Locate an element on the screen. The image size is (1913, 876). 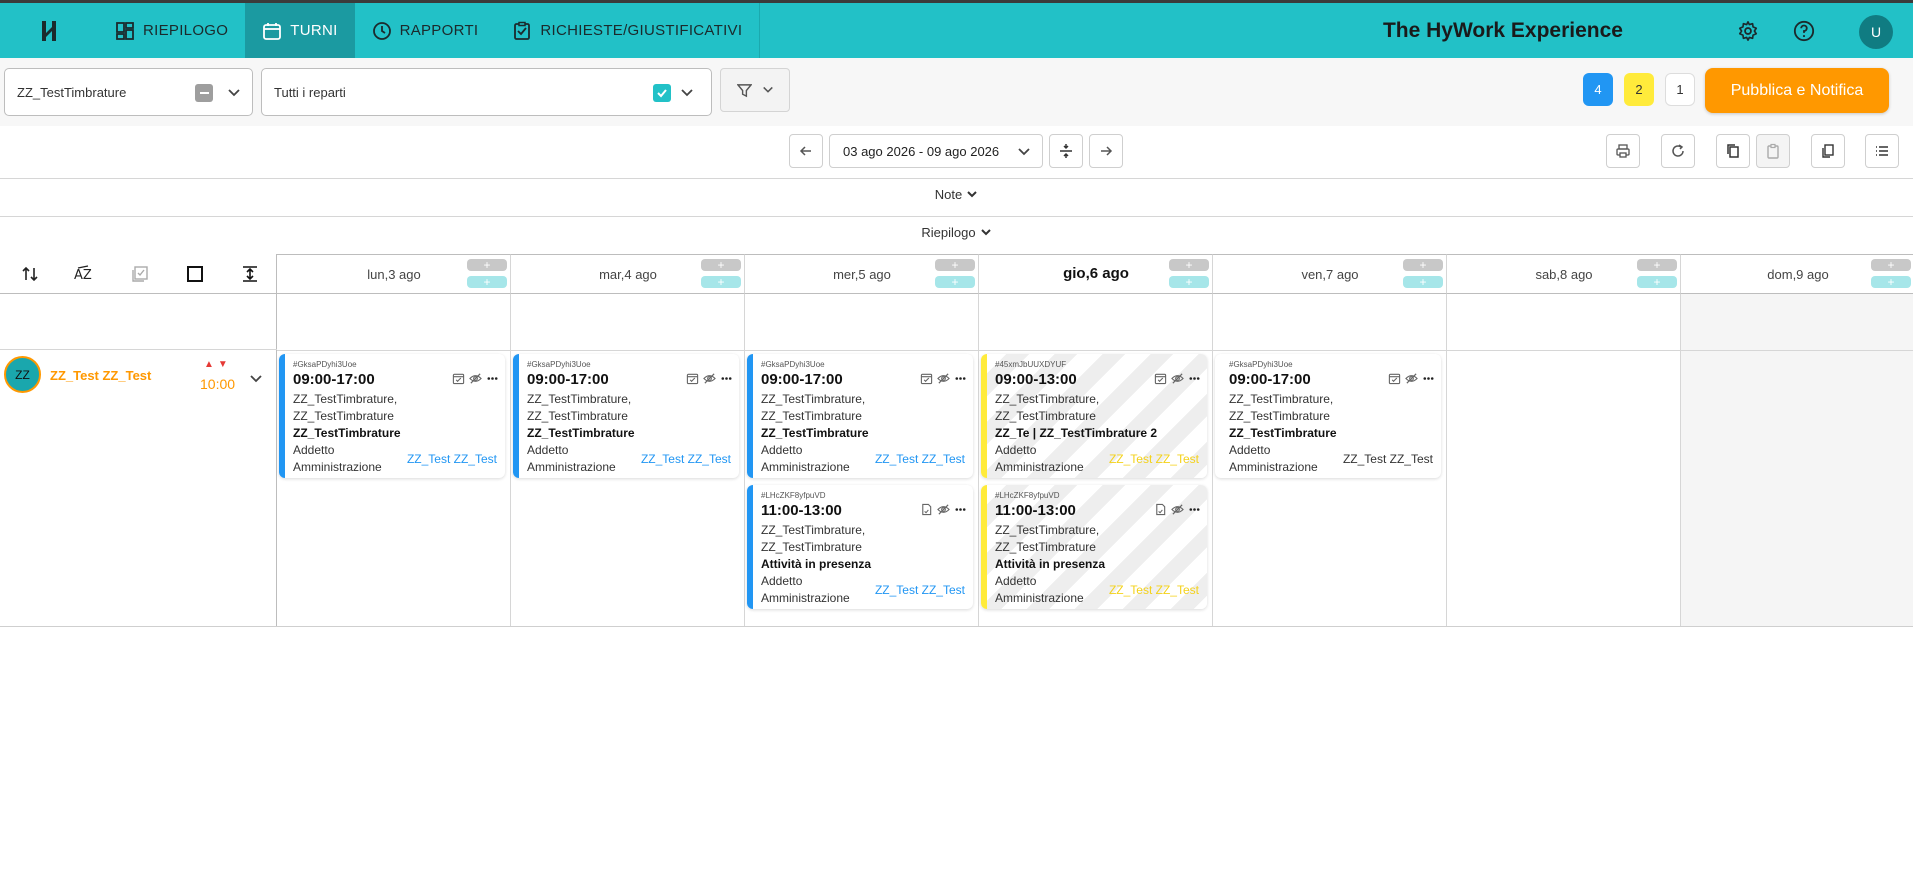
riepilogo-section-toggle: Riepilogo is located at coordinates (956, 232).